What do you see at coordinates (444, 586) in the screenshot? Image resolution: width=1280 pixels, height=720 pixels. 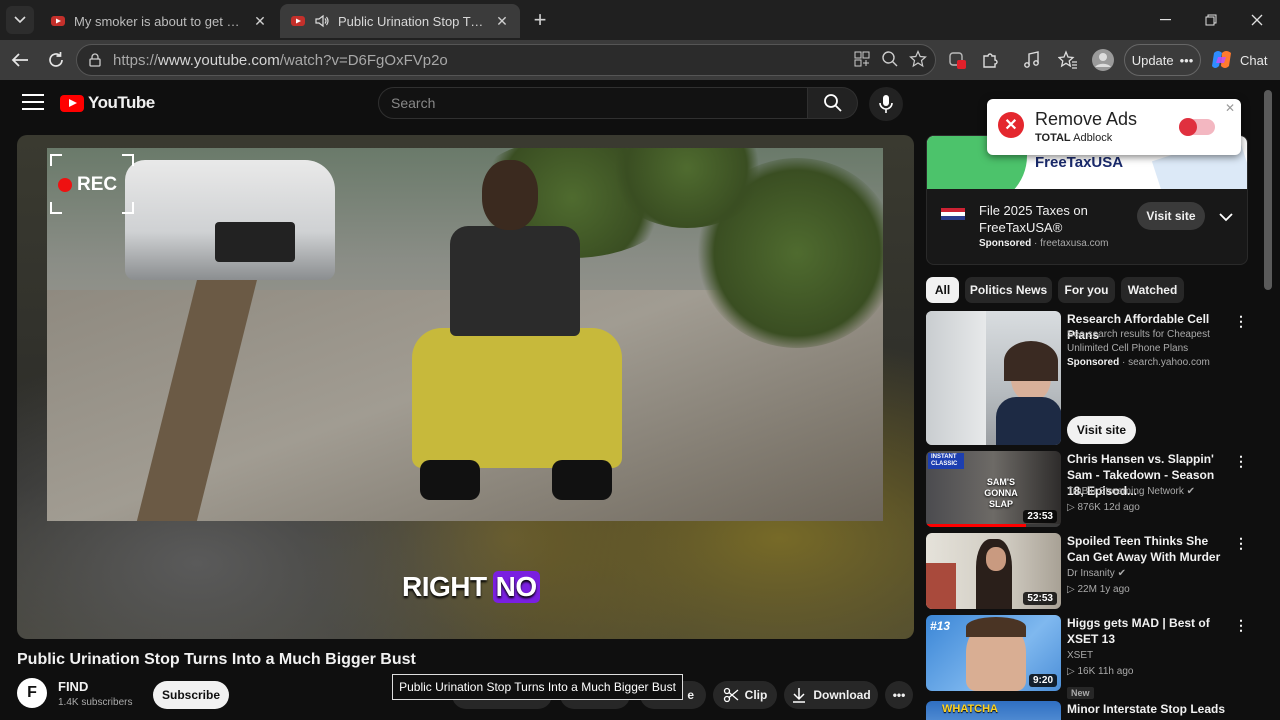 I see `caption-word-1: RIGHT` at bounding box center [444, 586].